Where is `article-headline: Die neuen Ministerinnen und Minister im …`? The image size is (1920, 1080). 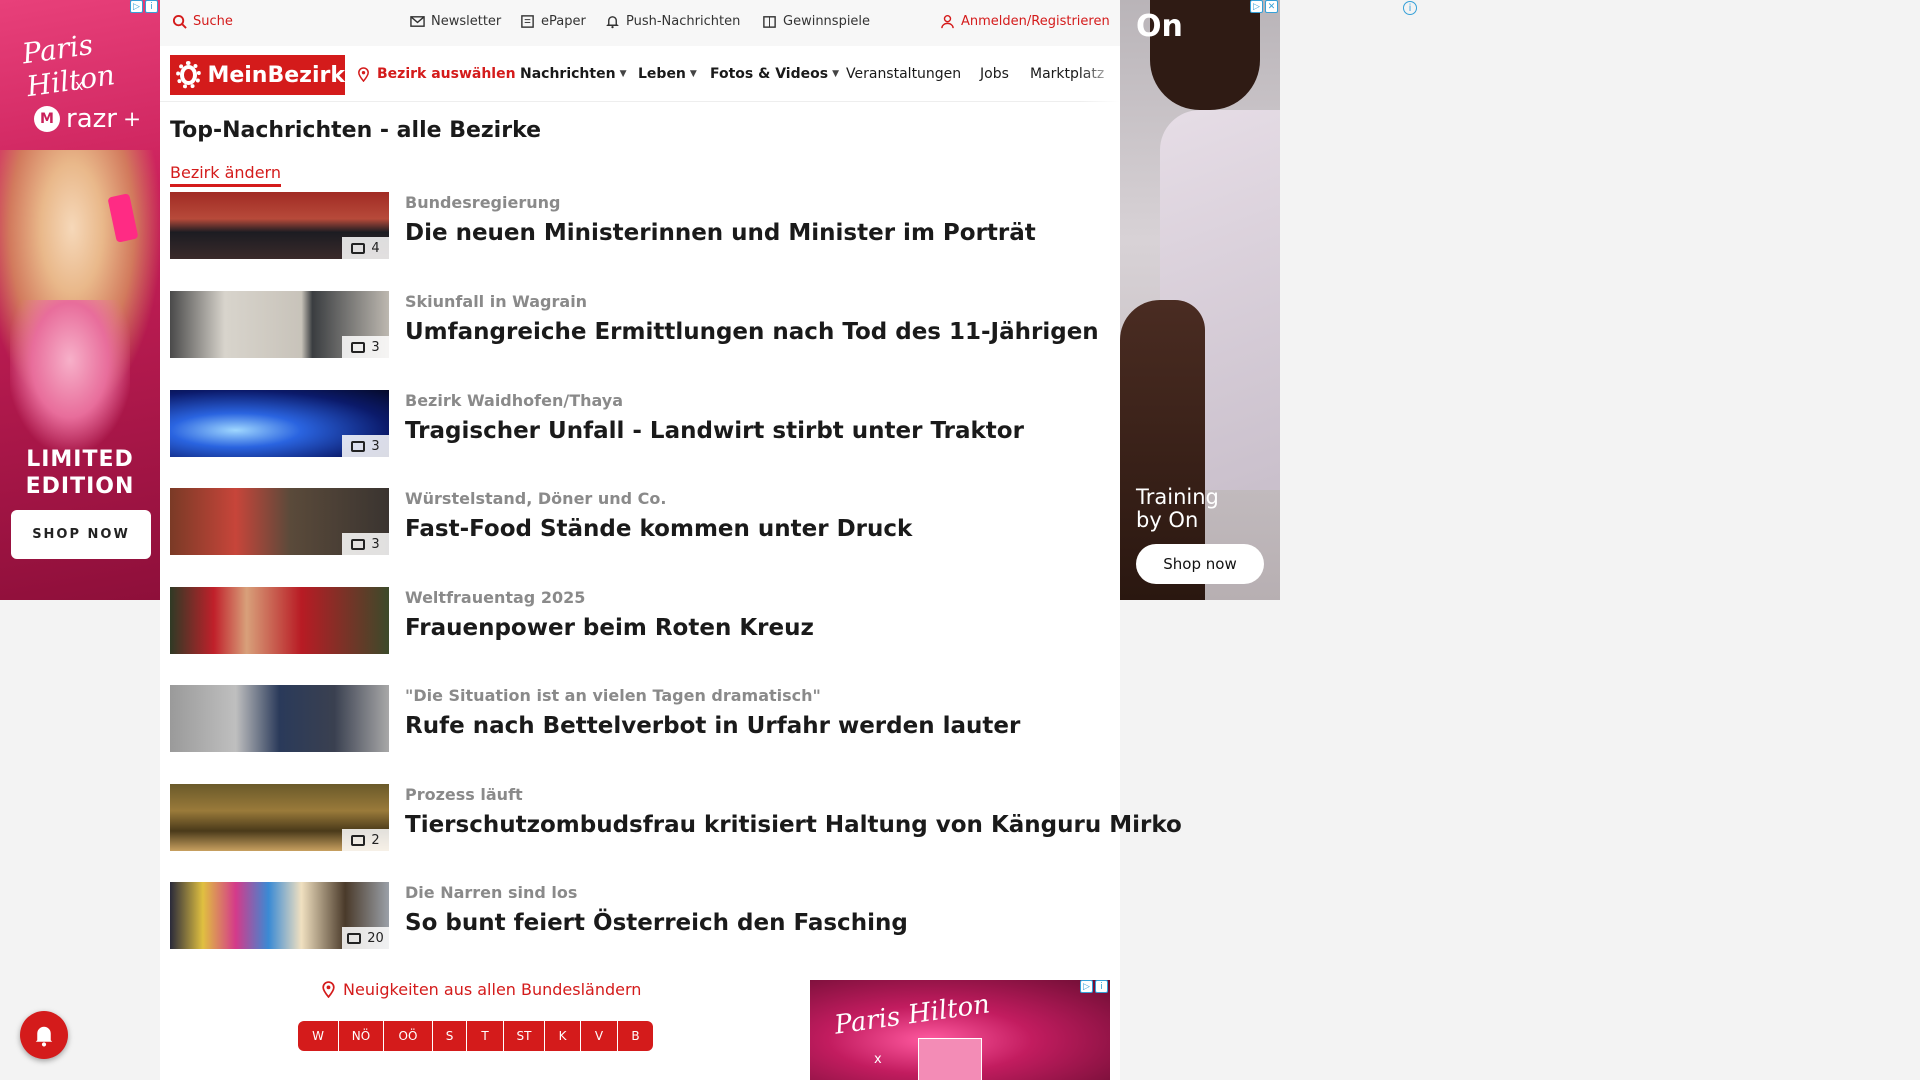 article-headline: Die neuen Ministerinnen und Minister im … is located at coordinates (720, 233).